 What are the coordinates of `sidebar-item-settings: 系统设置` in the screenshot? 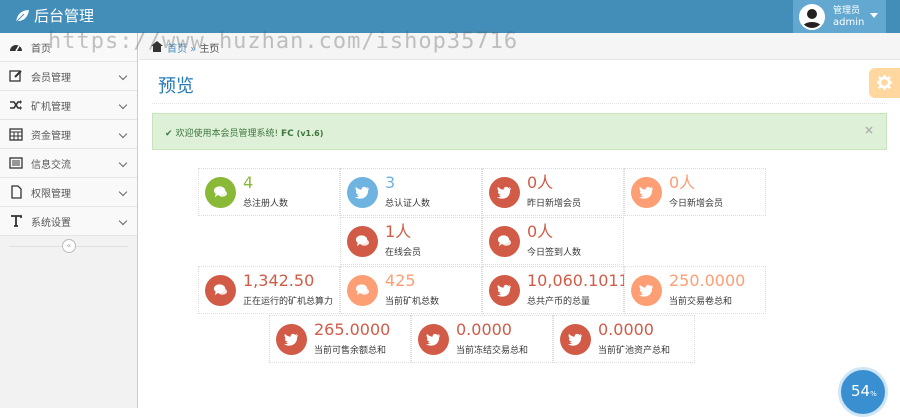 It's located at (68, 221).